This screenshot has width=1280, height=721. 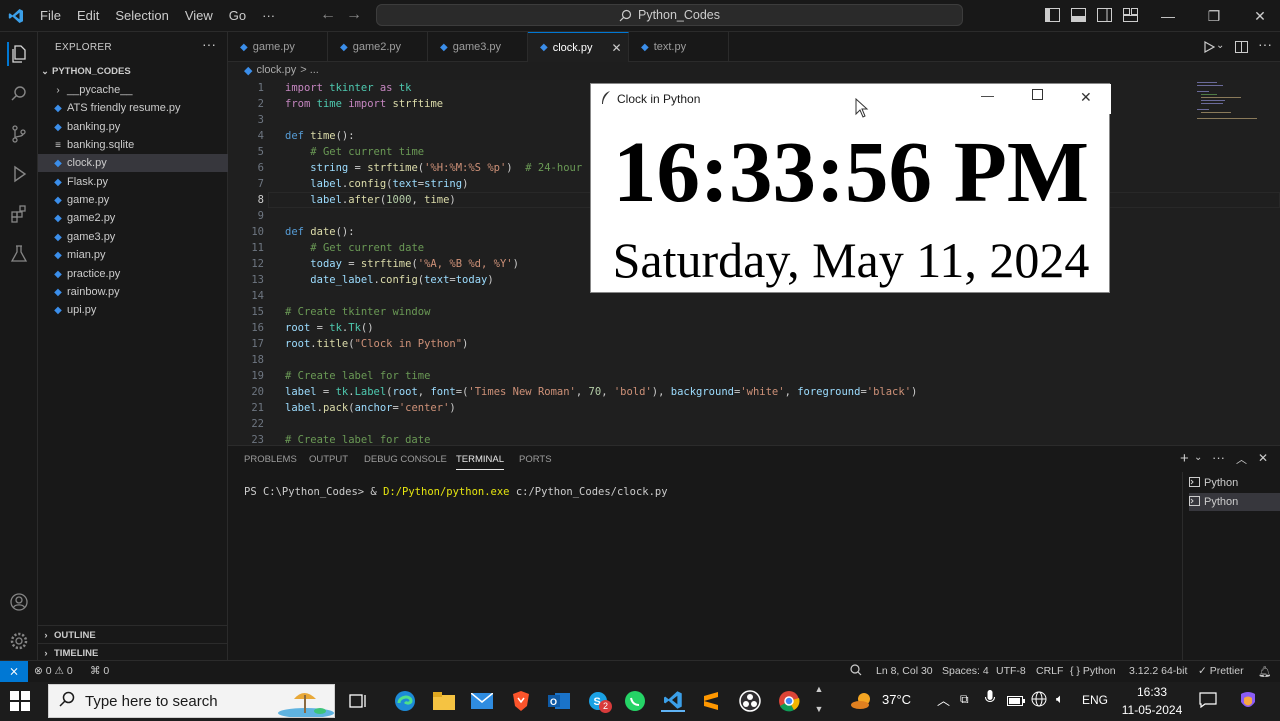 What do you see at coordinates (444, 701) in the screenshot?
I see `file-explorer-icon` at bounding box center [444, 701].